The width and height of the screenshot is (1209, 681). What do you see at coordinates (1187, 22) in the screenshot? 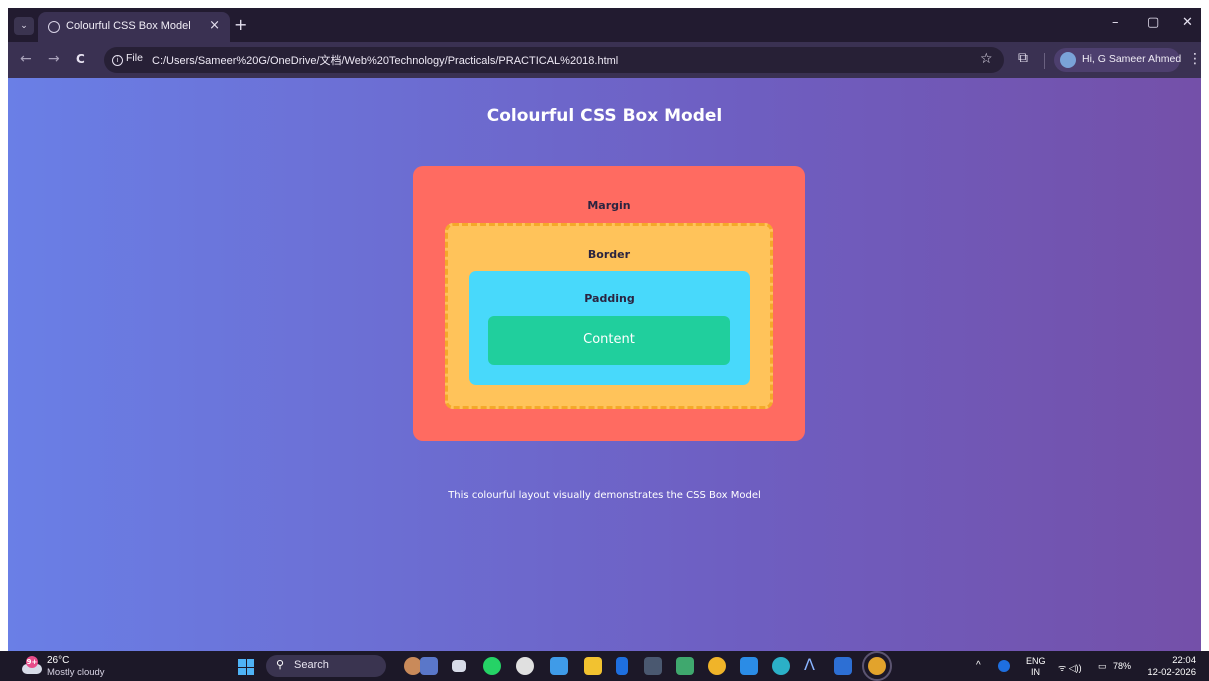
I see `close-window-button: ✕` at bounding box center [1187, 22].